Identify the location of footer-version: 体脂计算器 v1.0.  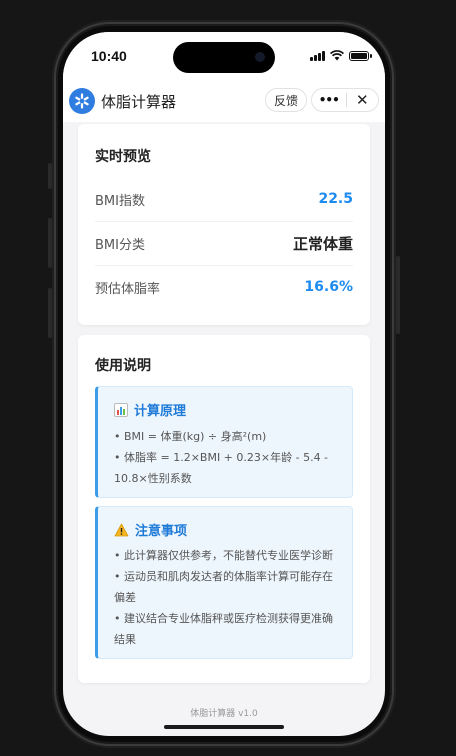
(224, 714).